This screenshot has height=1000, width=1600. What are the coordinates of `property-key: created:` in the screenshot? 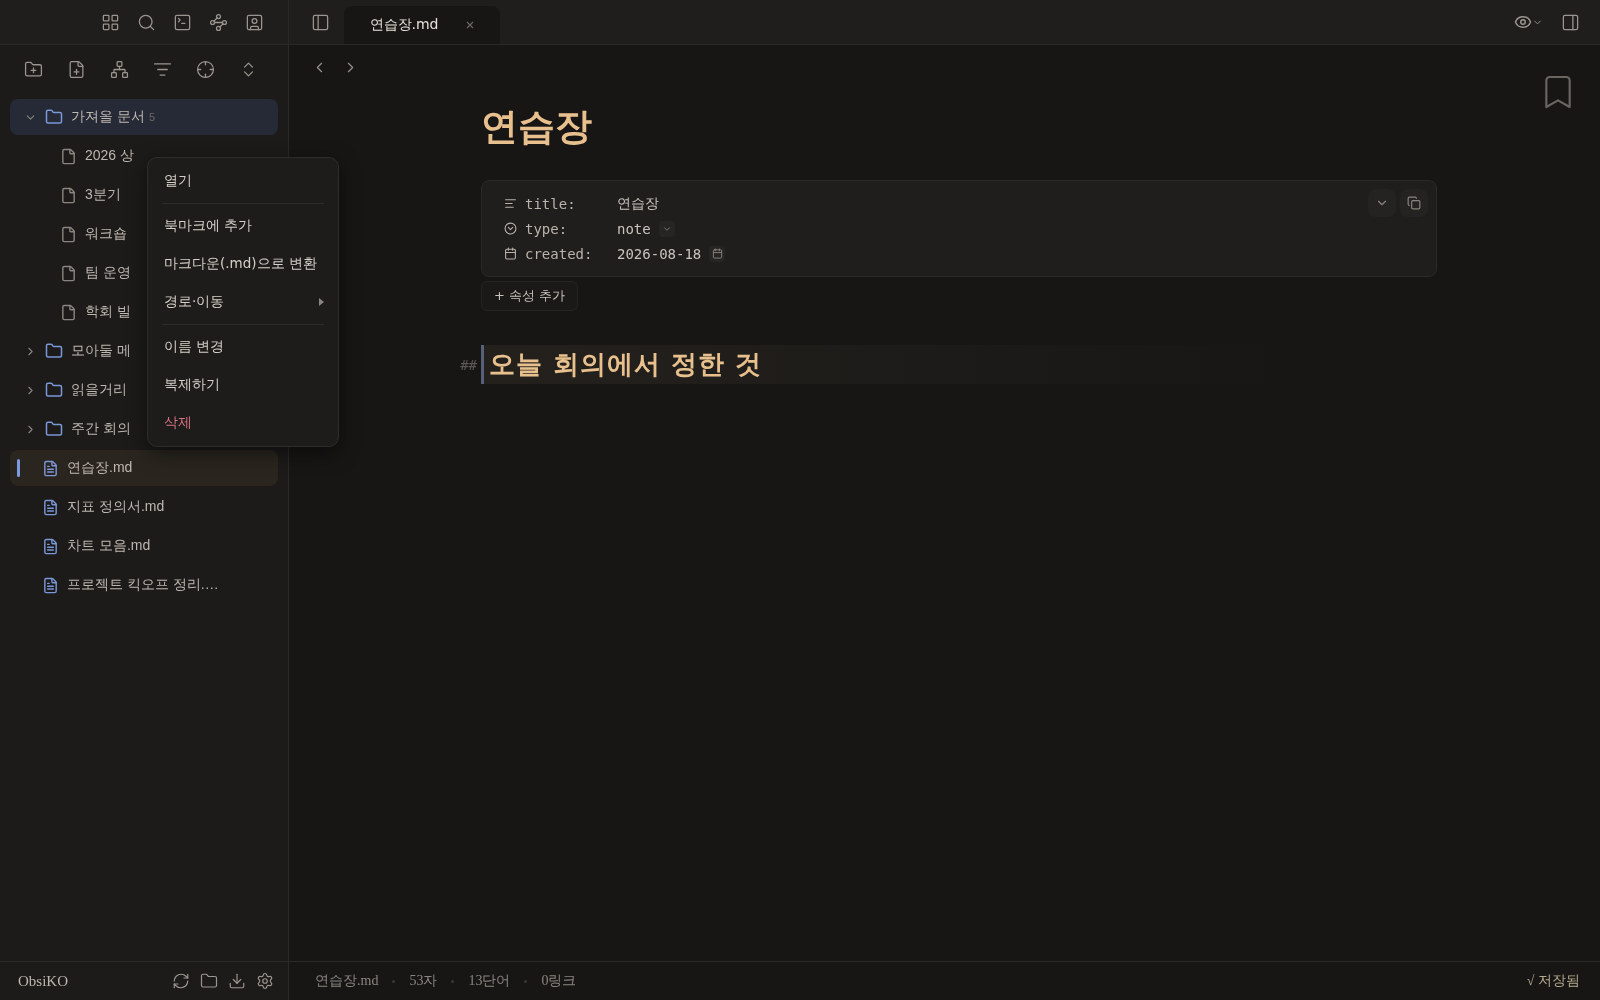 It's located at (571, 253).